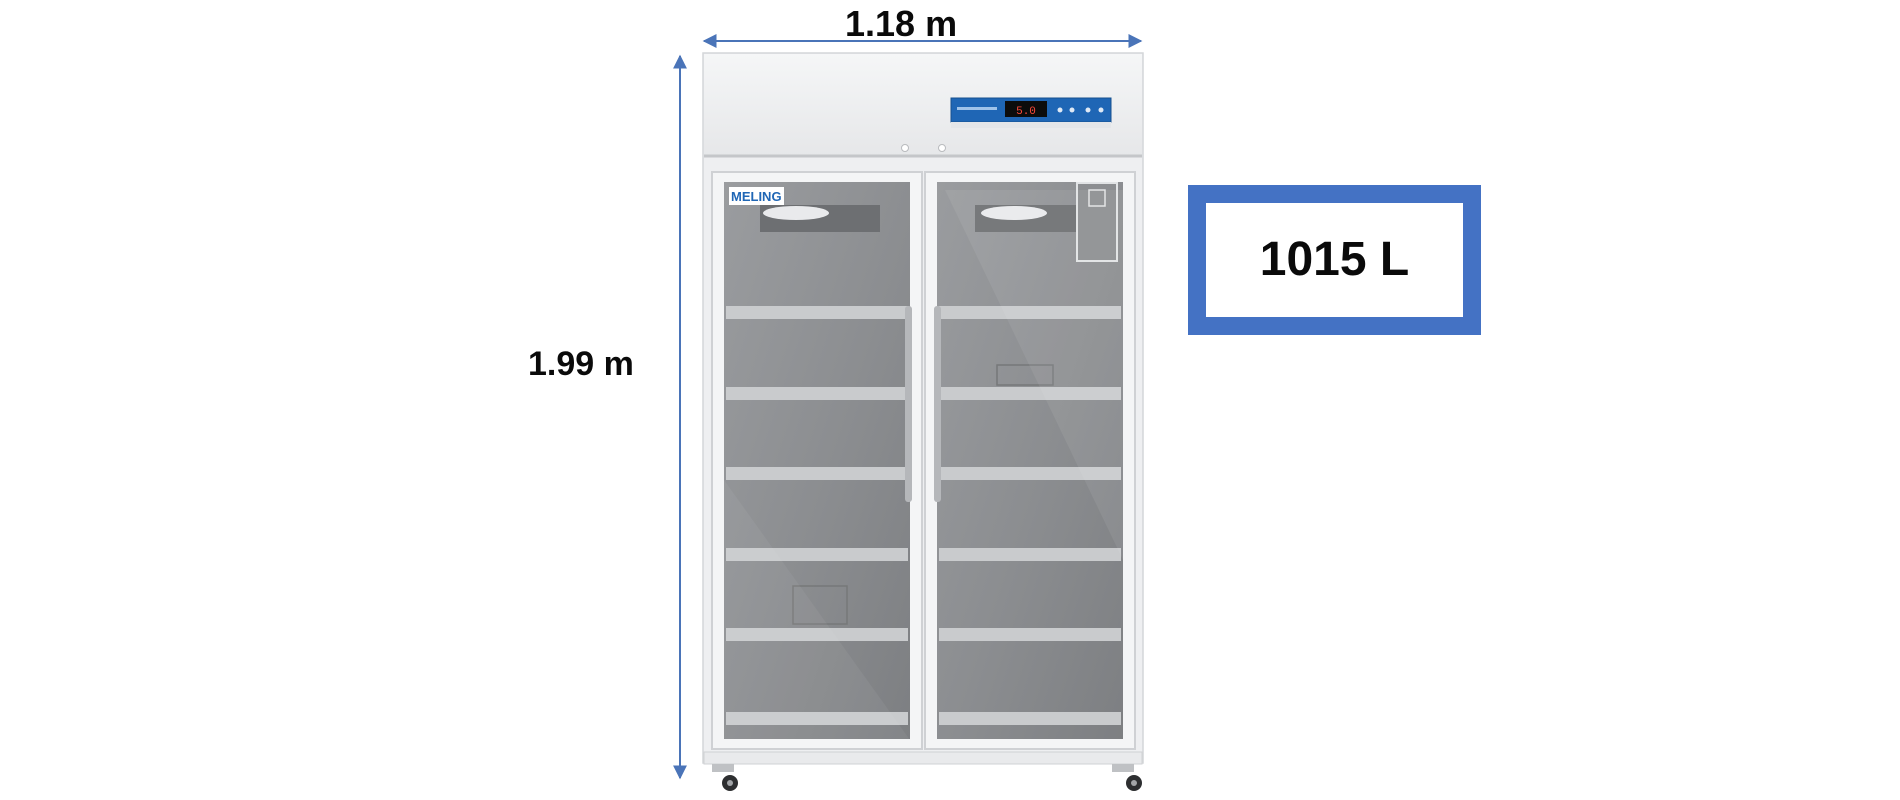 This screenshot has height=800, width=1900. What do you see at coordinates (908, 404) in the screenshot?
I see `left-door-handle` at bounding box center [908, 404].